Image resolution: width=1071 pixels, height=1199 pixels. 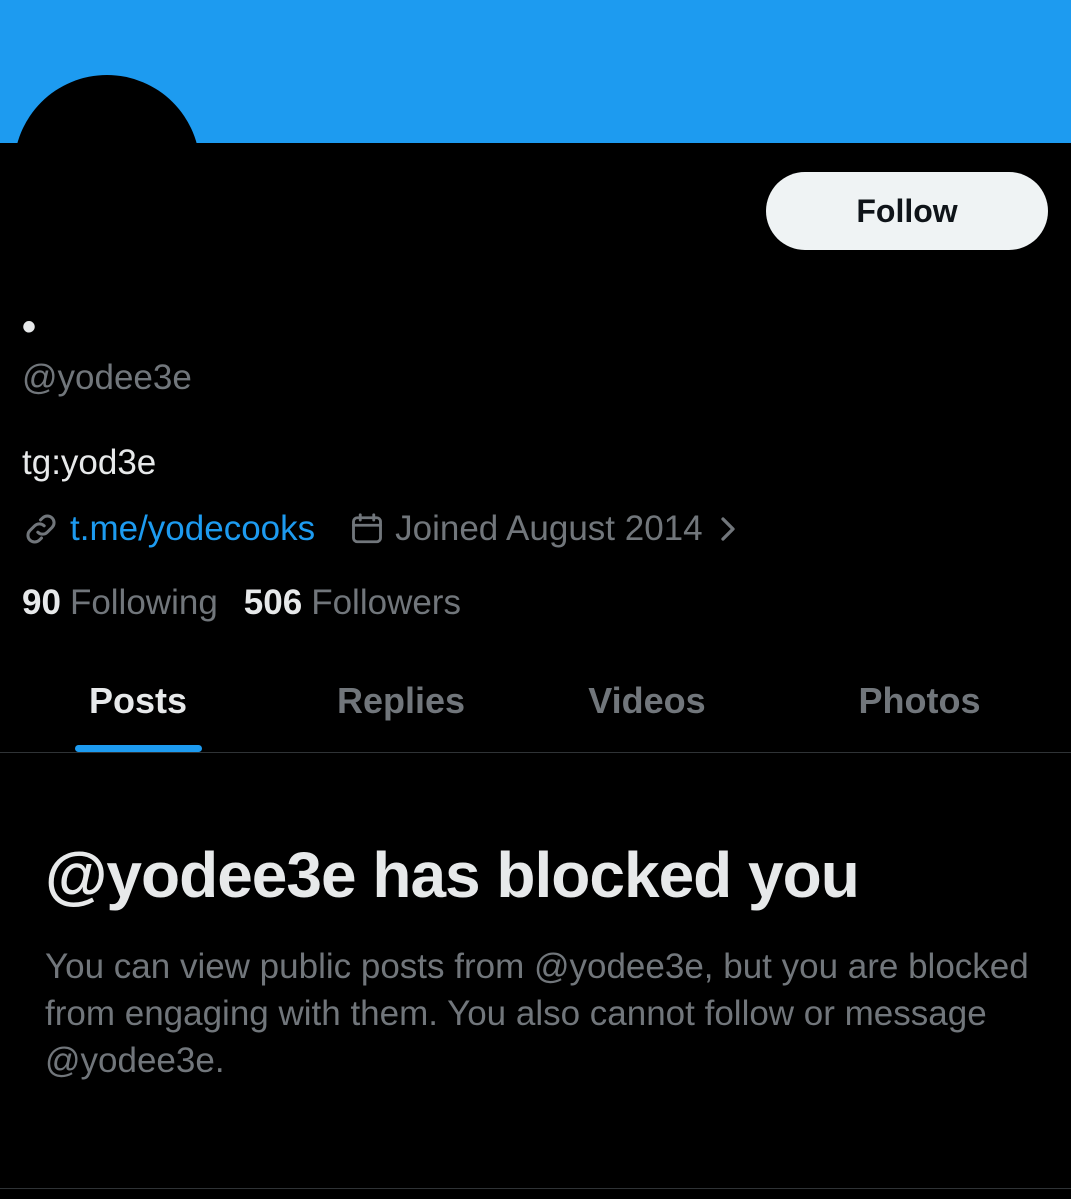 What do you see at coordinates (728, 529) in the screenshot?
I see `chevron-right-icon` at bounding box center [728, 529].